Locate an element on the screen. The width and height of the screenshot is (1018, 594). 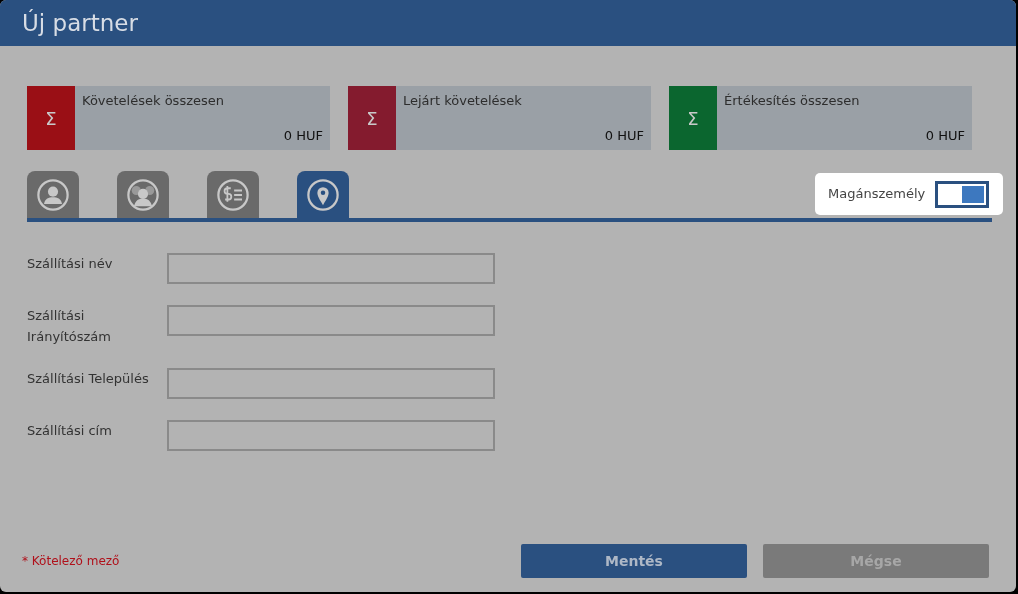
field-label: Szállítási cím is located at coordinates (70, 431).